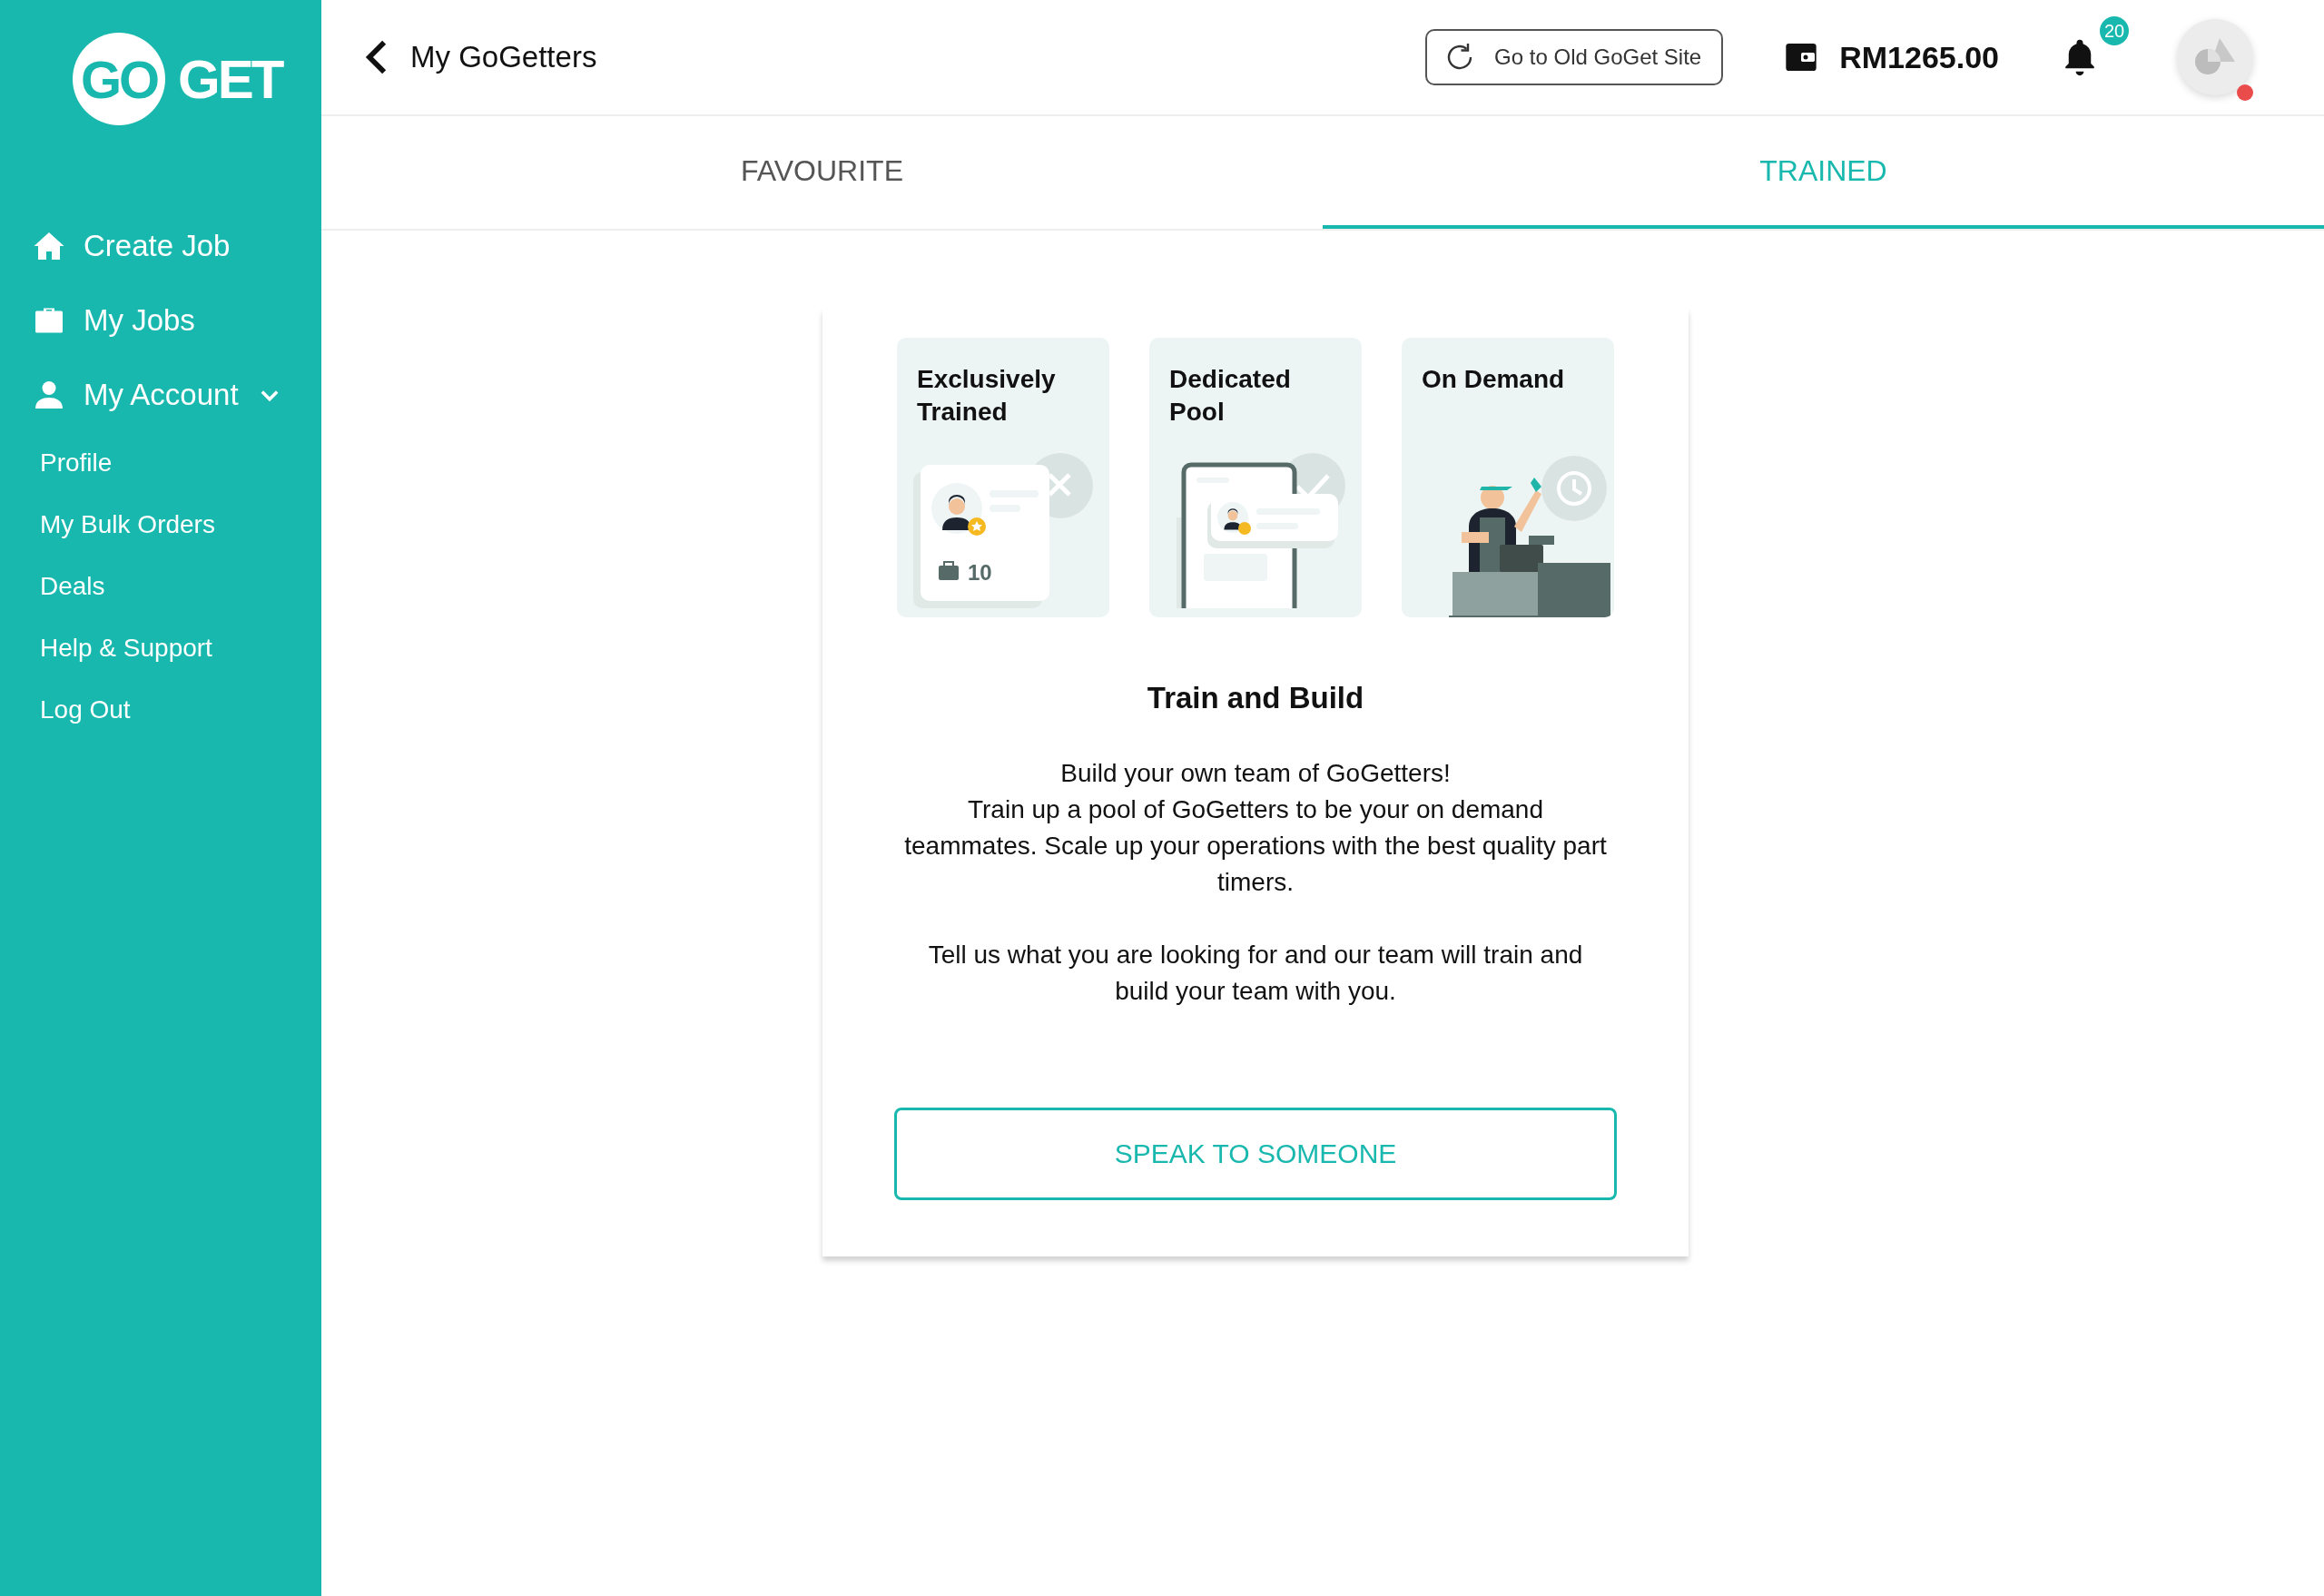  I want to click on sidebar-subitem: Profile, so click(56, 463).